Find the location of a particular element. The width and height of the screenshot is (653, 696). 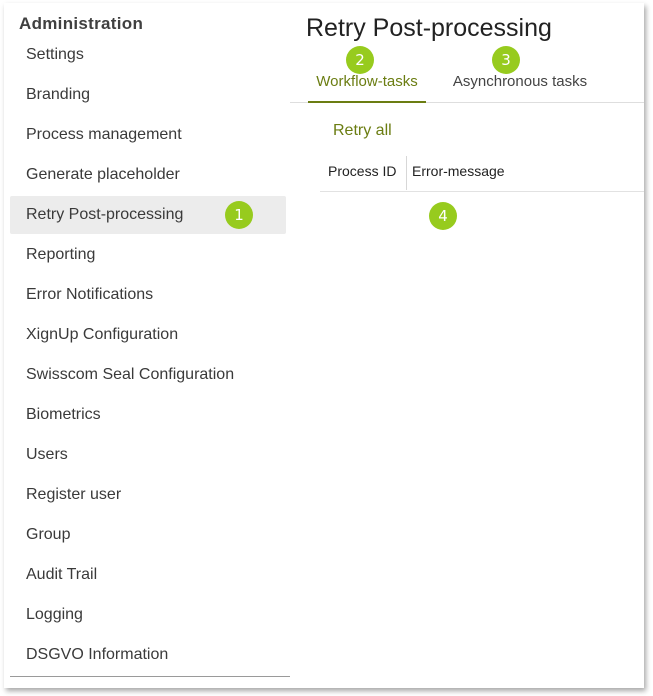

callout-badge-4: 4 is located at coordinates (443, 216).